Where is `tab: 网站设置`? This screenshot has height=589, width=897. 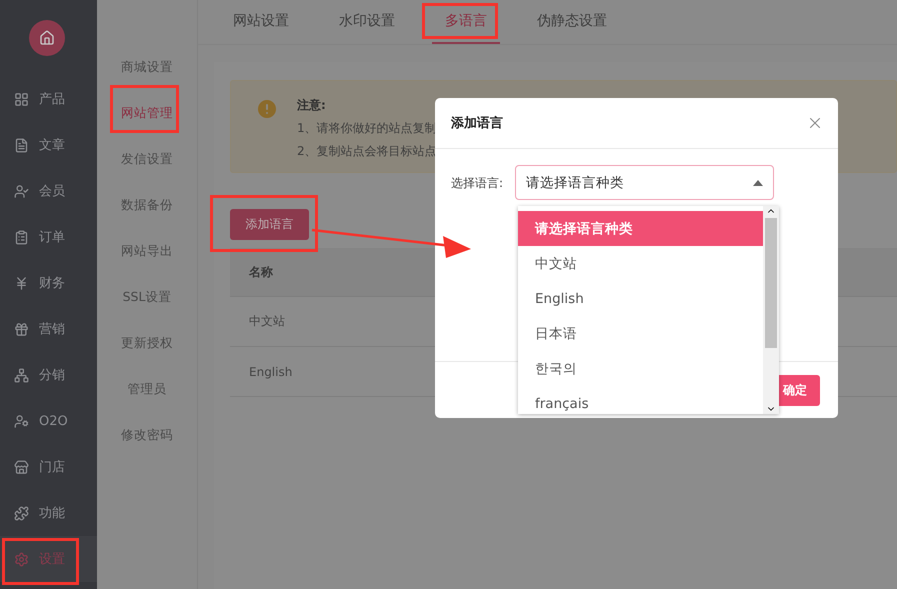 tab: 网站设置 is located at coordinates (261, 22).